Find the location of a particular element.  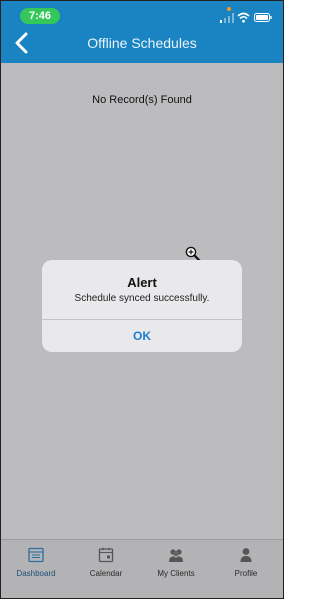

tab-label: Dashboard is located at coordinates (36, 573).